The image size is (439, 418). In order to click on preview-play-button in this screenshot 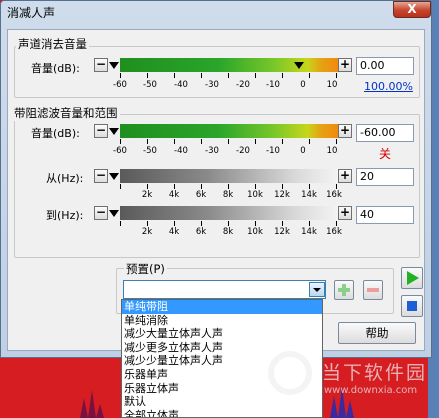, I will do `click(412, 278)`.